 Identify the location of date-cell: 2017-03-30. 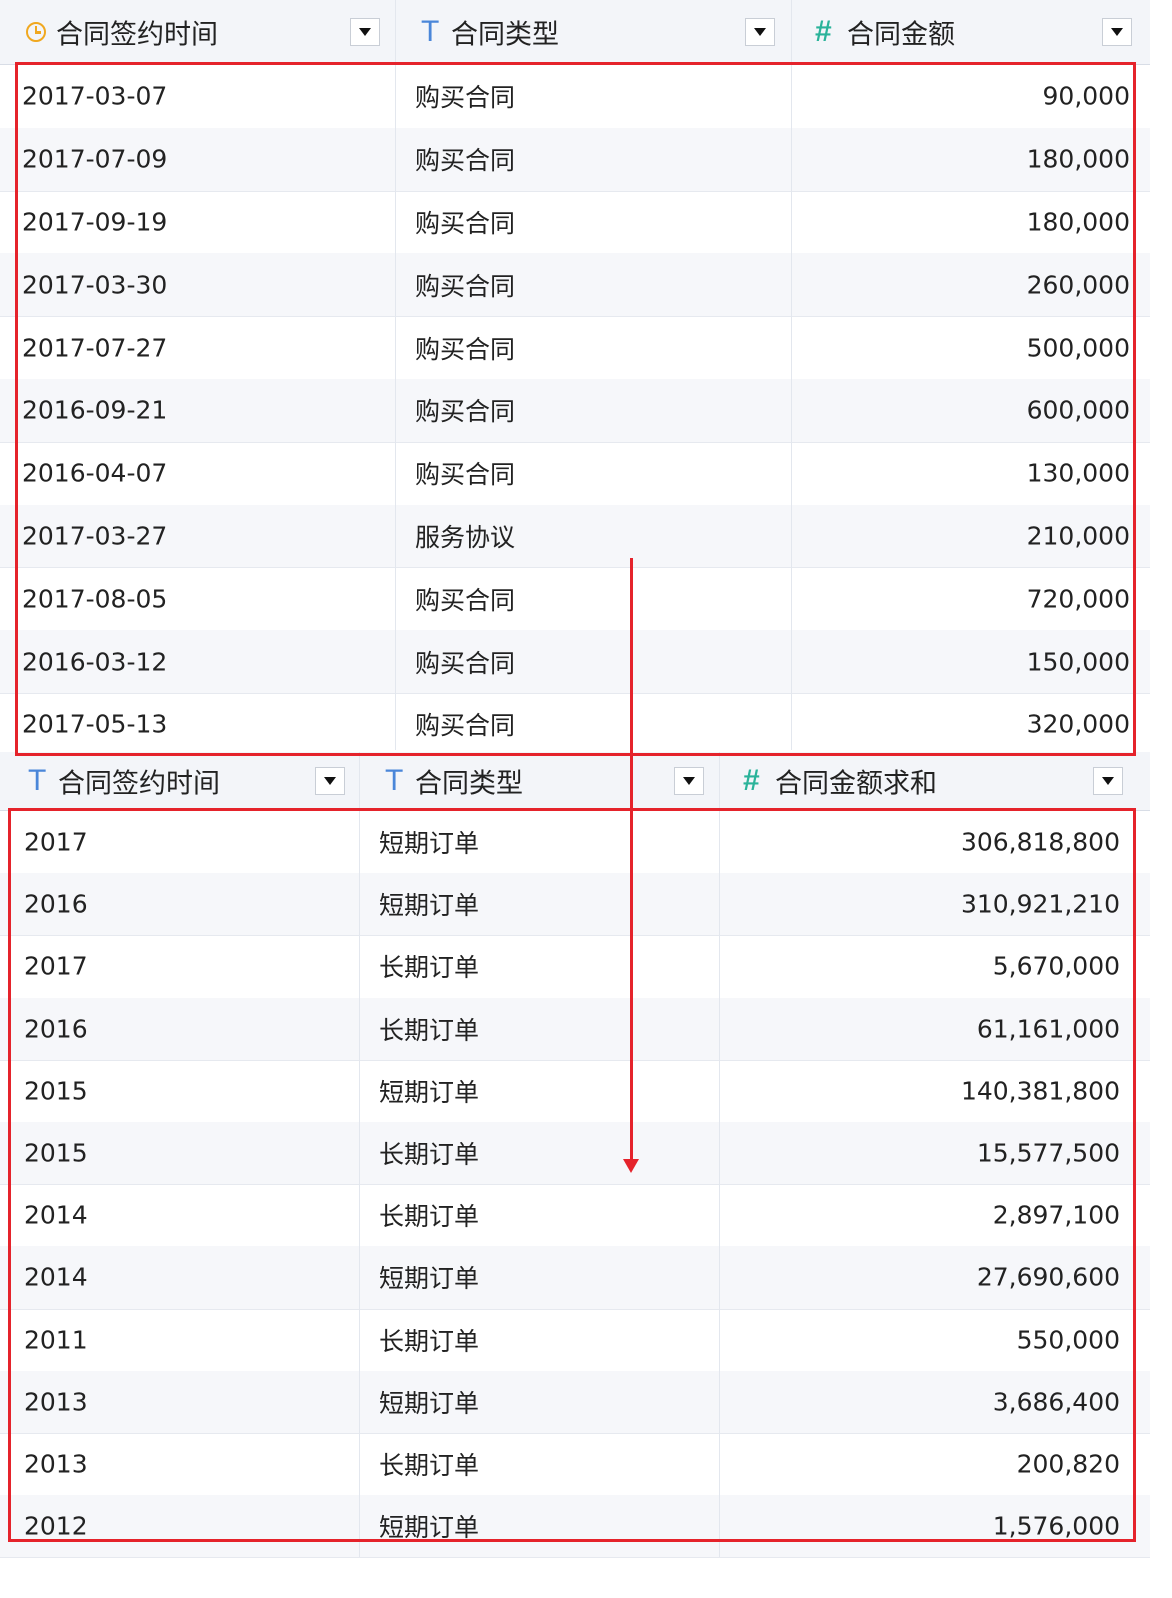
(198, 285).